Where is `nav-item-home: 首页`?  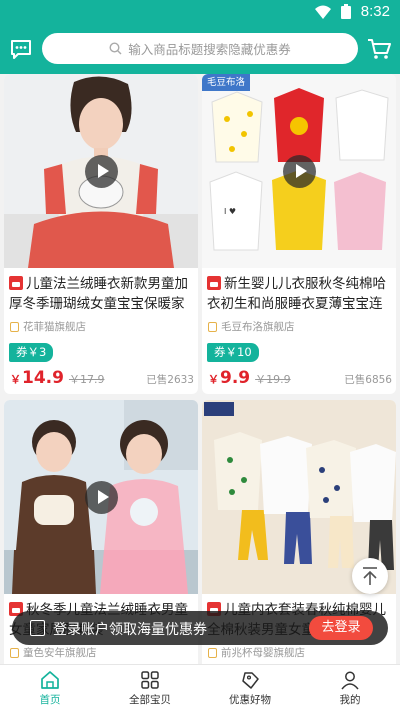 nav-item-home: 首页 is located at coordinates (50, 687).